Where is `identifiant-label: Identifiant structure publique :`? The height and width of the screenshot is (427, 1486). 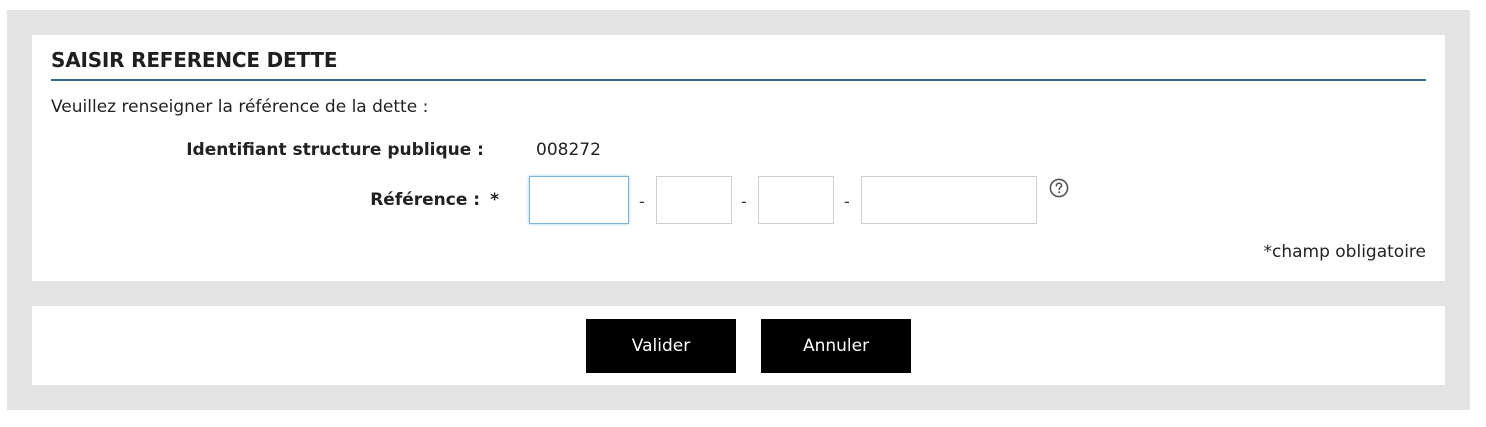 identifiant-label: Identifiant structure publique : is located at coordinates (335, 150).